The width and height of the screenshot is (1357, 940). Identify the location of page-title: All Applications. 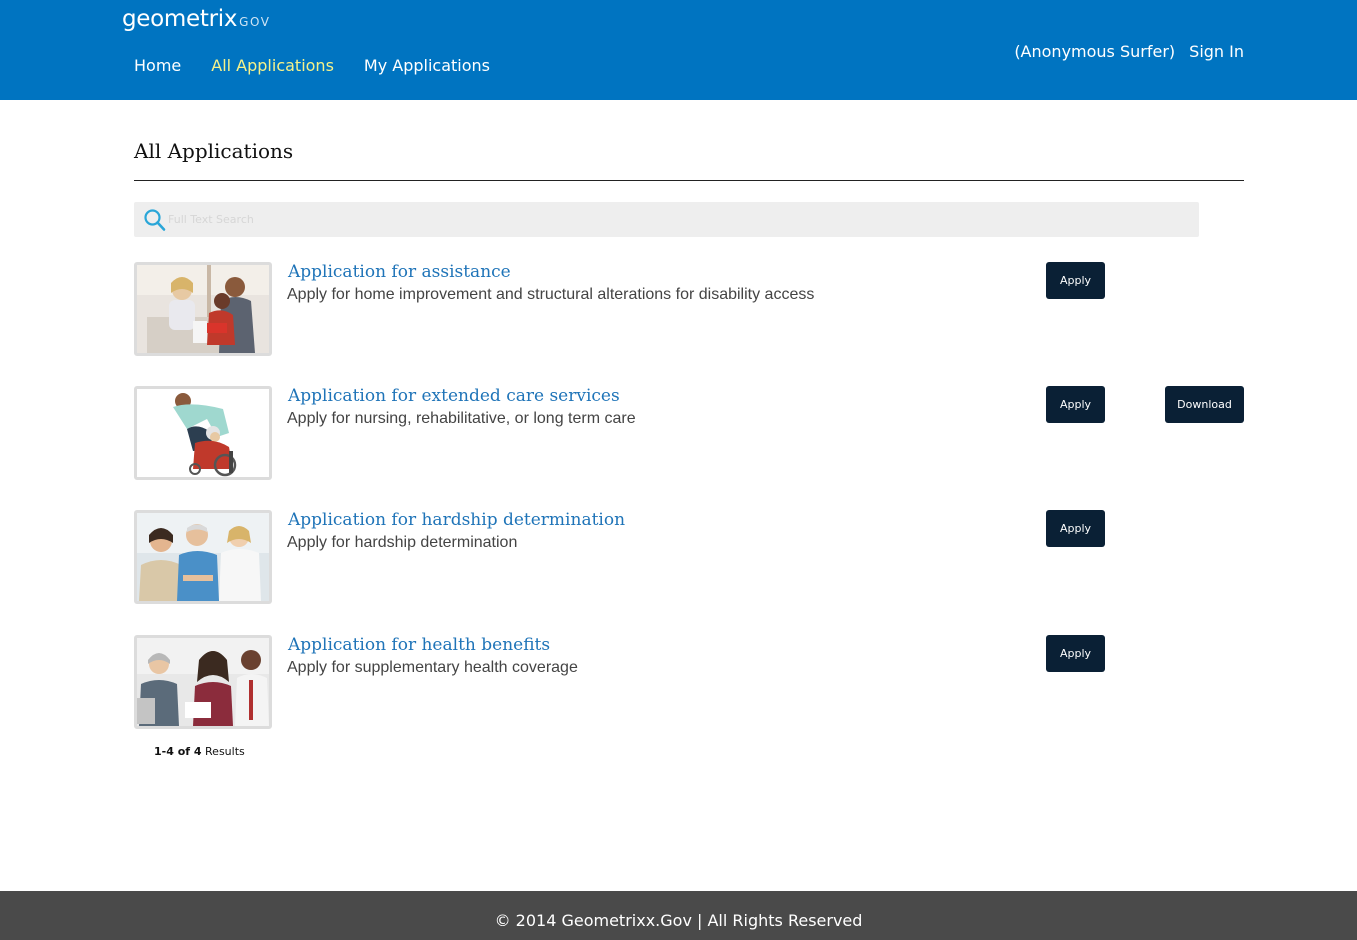
(213, 151).